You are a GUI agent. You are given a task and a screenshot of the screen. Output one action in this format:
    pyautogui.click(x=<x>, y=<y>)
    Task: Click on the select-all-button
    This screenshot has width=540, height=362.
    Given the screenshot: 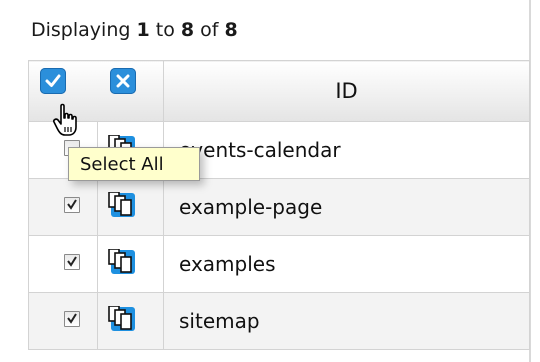 What is the action you would take?
    pyautogui.click(x=53, y=81)
    